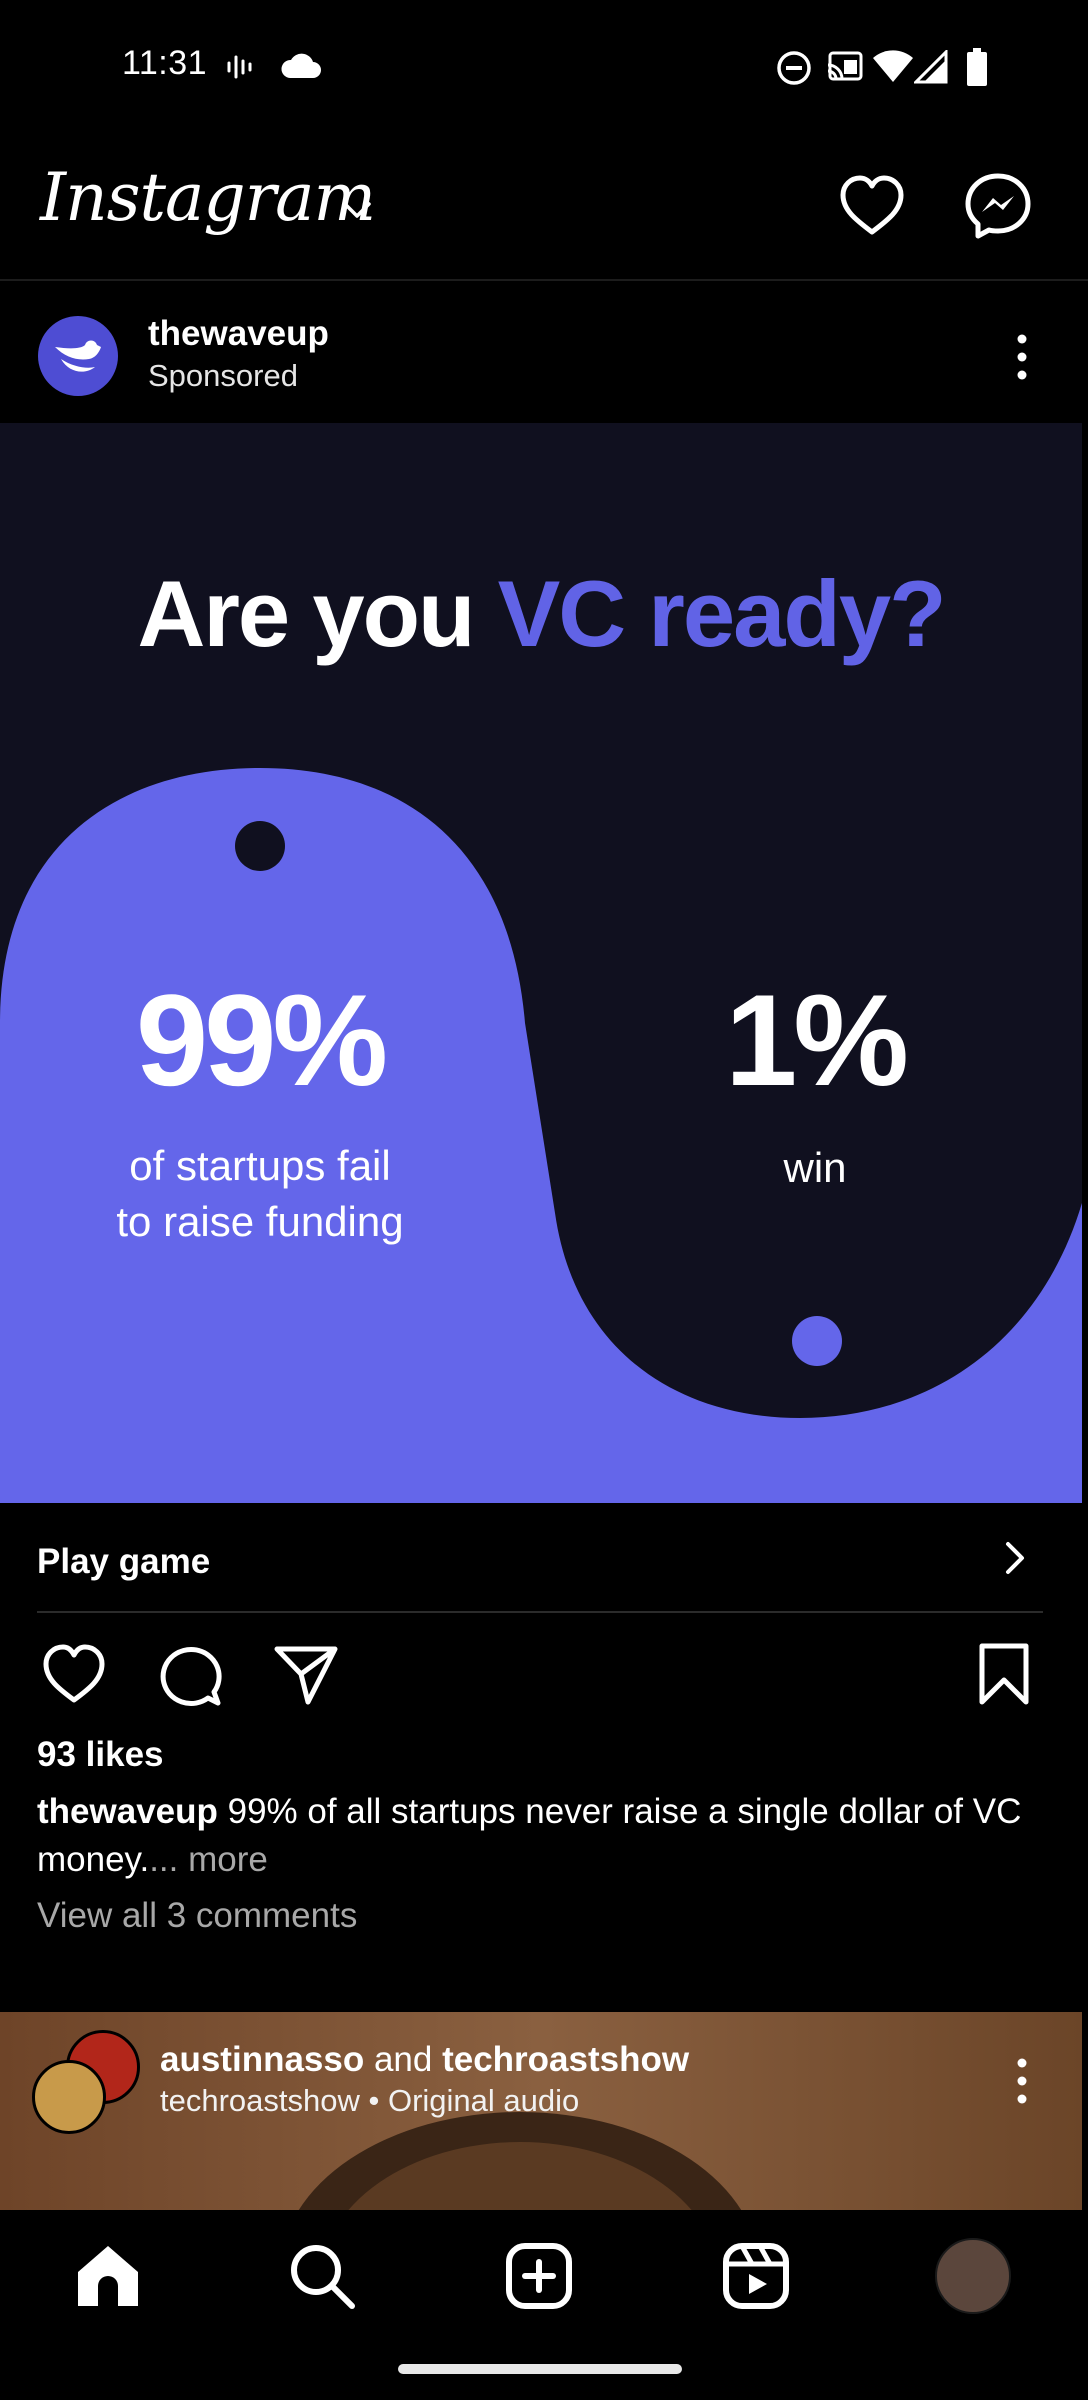 The width and height of the screenshot is (1088, 2400). I want to click on caption-username: thewaveup, so click(127, 1811).